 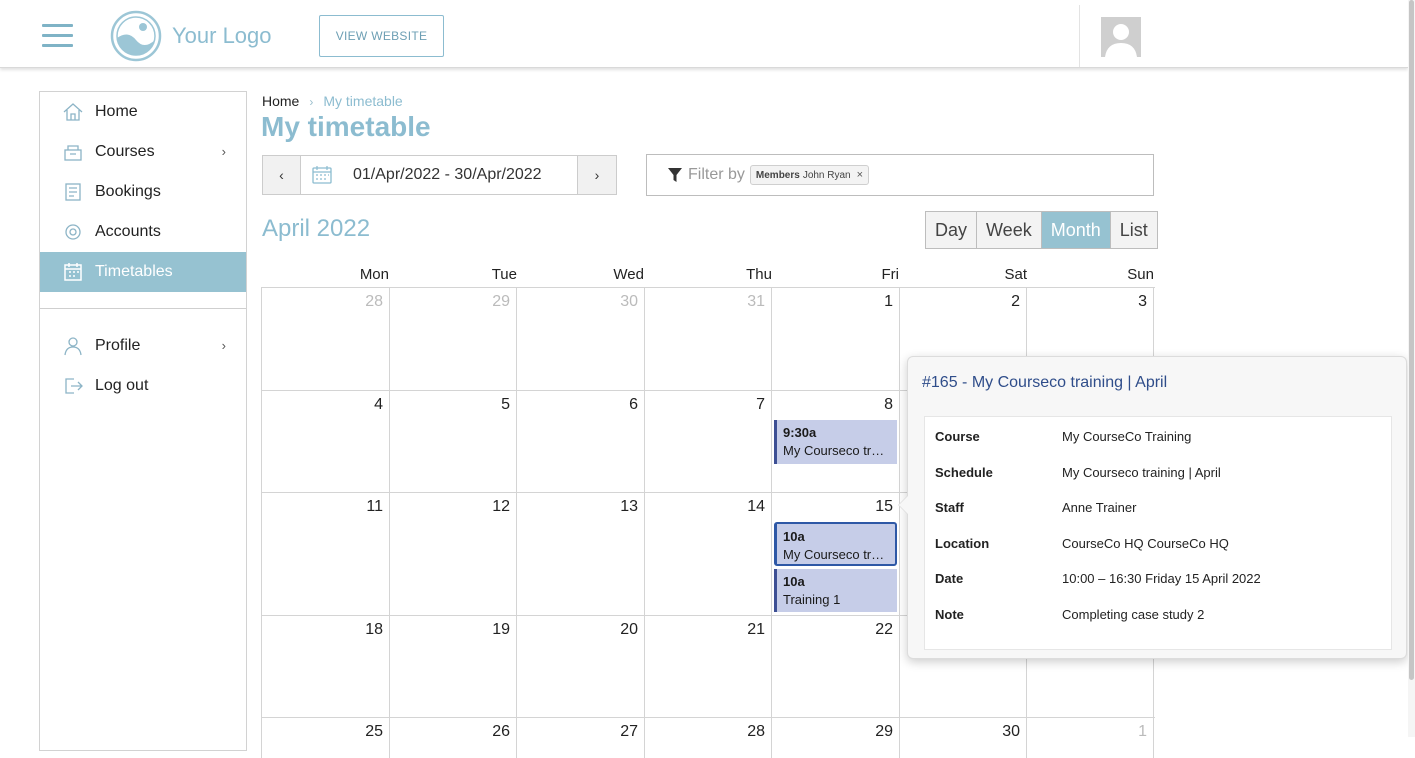 What do you see at coordinates (1411, 340) in the screenshot?
I see `scrollbar-thumb` at bounding box center [1411, 340].